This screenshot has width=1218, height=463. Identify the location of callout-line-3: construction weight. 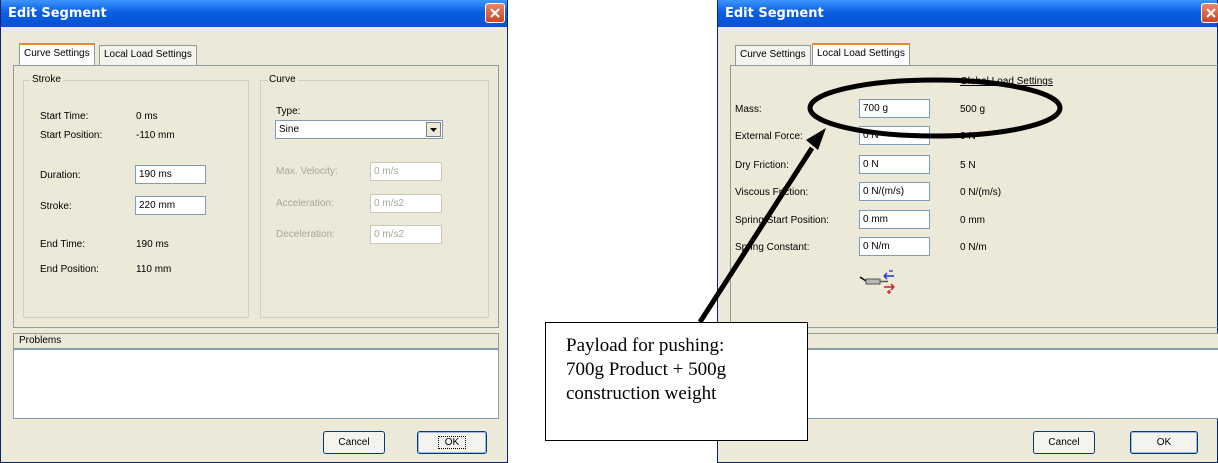
(641, 393).